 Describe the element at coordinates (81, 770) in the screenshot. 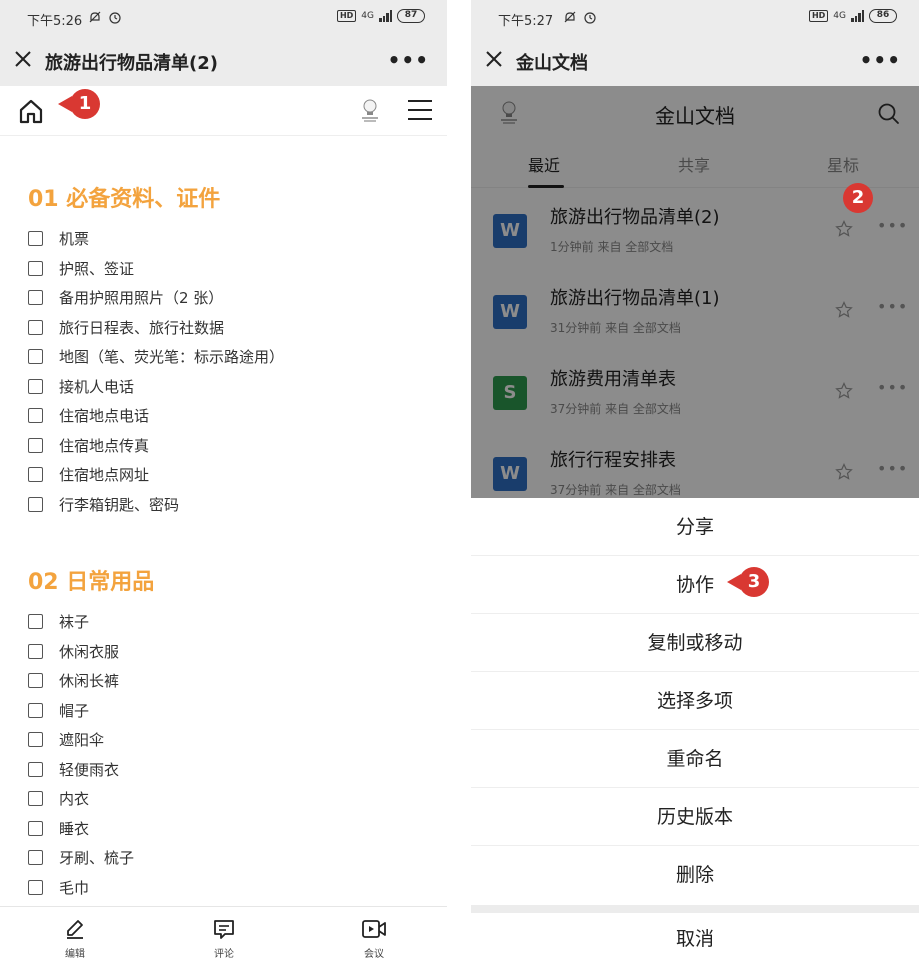

I see `checklist-item: 轻便雨衣` at that location.